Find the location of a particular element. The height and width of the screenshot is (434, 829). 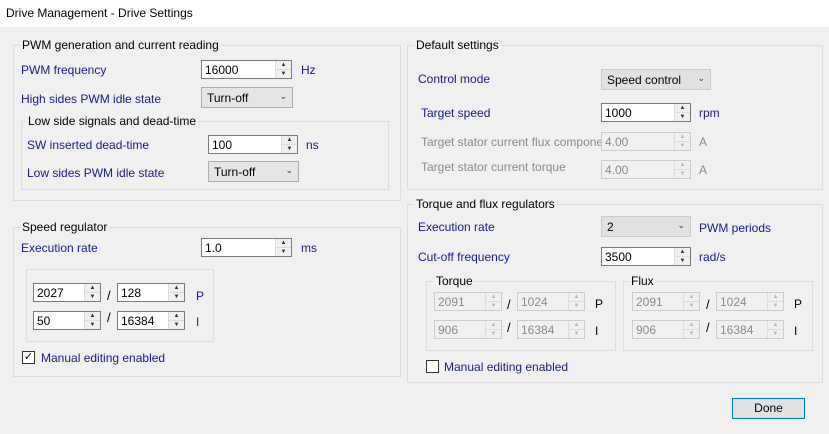

flux-i-numerator: 906 ▲ ▼ is located at coordinates (666, 329).